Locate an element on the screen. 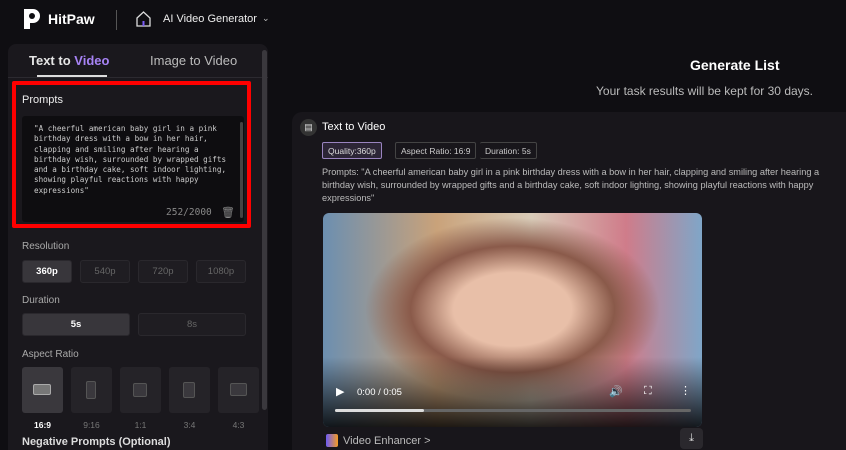  more-options-icon: ⋮ is located at coordinates (685, 390).